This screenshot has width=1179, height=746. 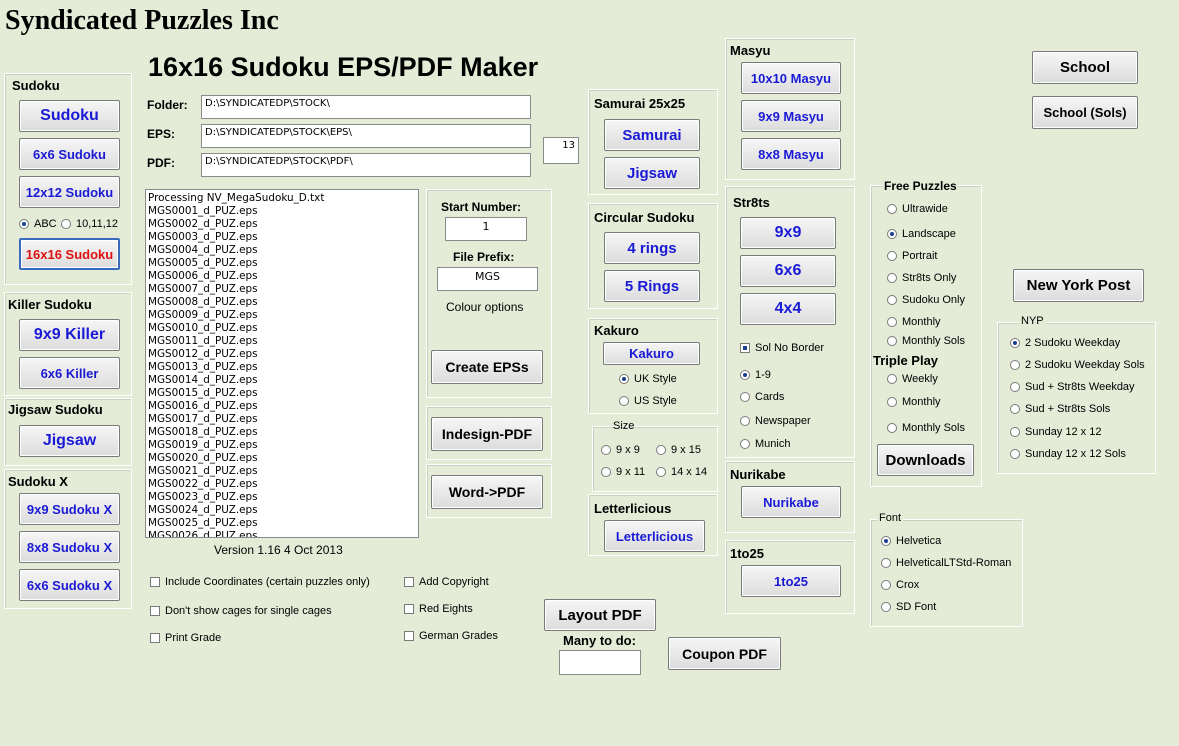 What do you see at coordinates (487, 279) in the screenshot?
I see `file-prefix-input: MGS` at bounding box center [487, 279].